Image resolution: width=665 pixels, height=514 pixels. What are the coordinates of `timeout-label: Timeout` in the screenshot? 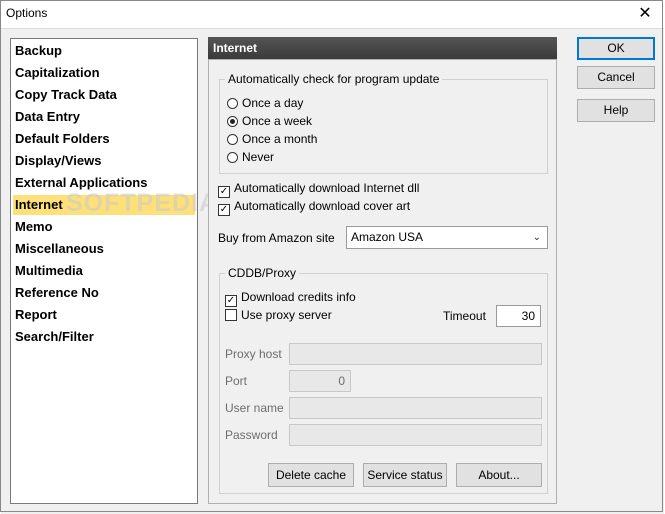 It's located at (464, 316).